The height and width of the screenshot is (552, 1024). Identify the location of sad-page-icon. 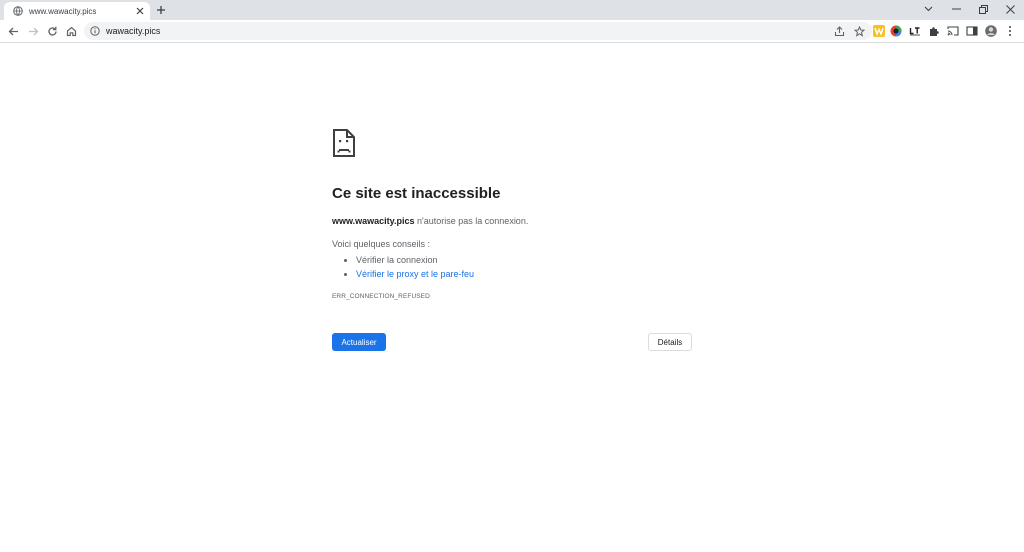
(344, 143).